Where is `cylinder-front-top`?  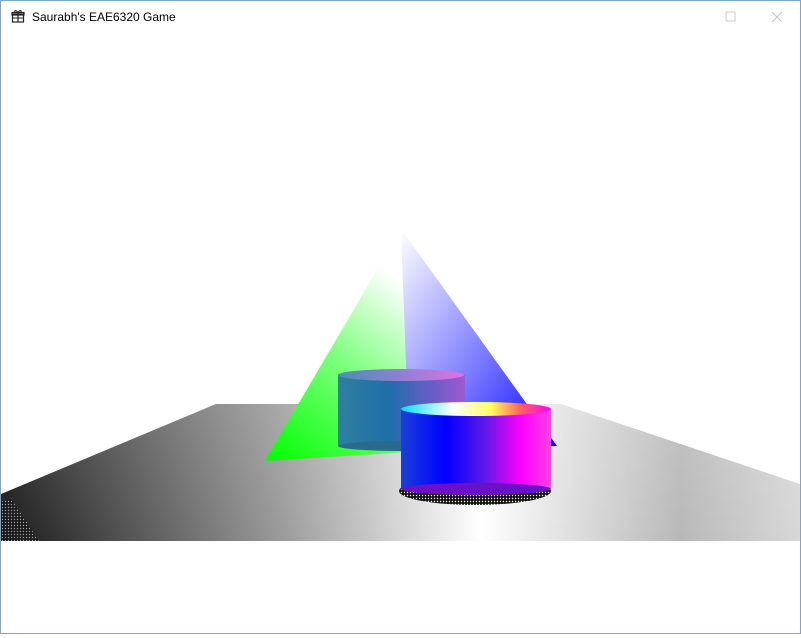 cylinder-front-top is located at coordinates (476, 409).